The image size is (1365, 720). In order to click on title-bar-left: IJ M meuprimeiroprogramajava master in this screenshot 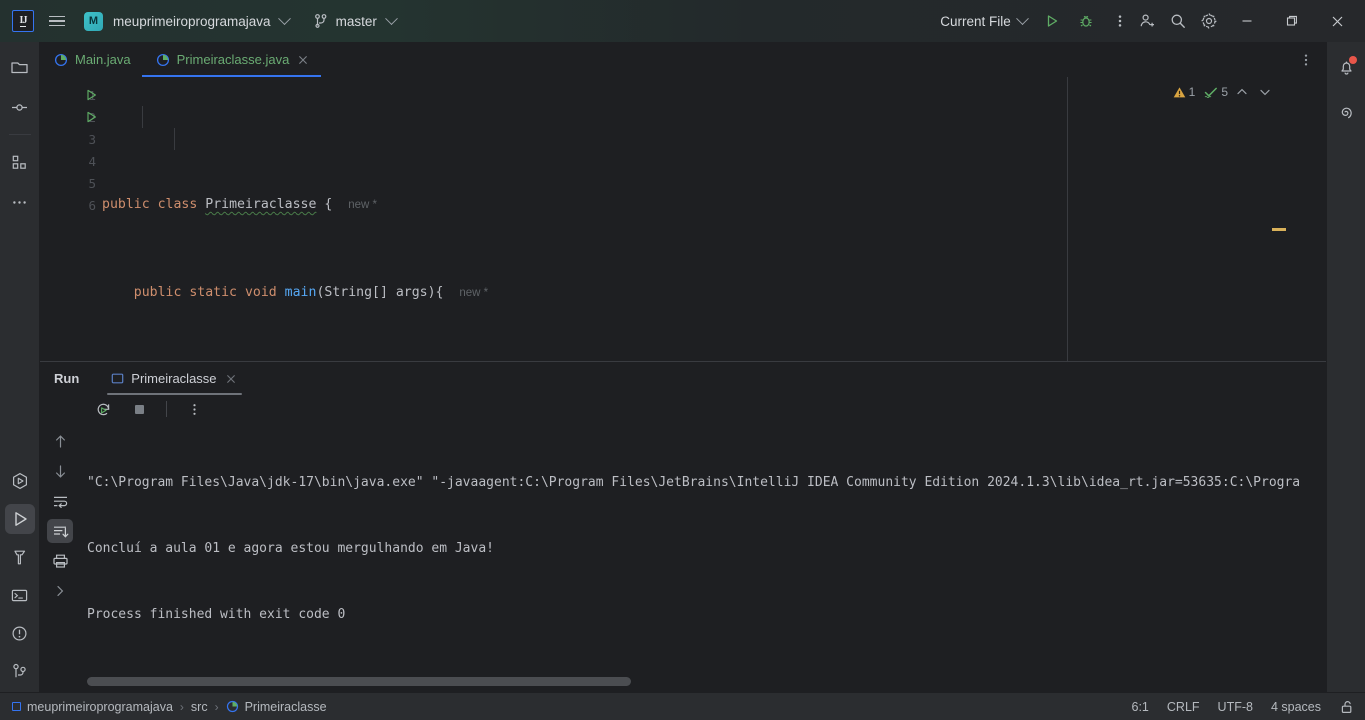, I will do `click(203, 21)`.